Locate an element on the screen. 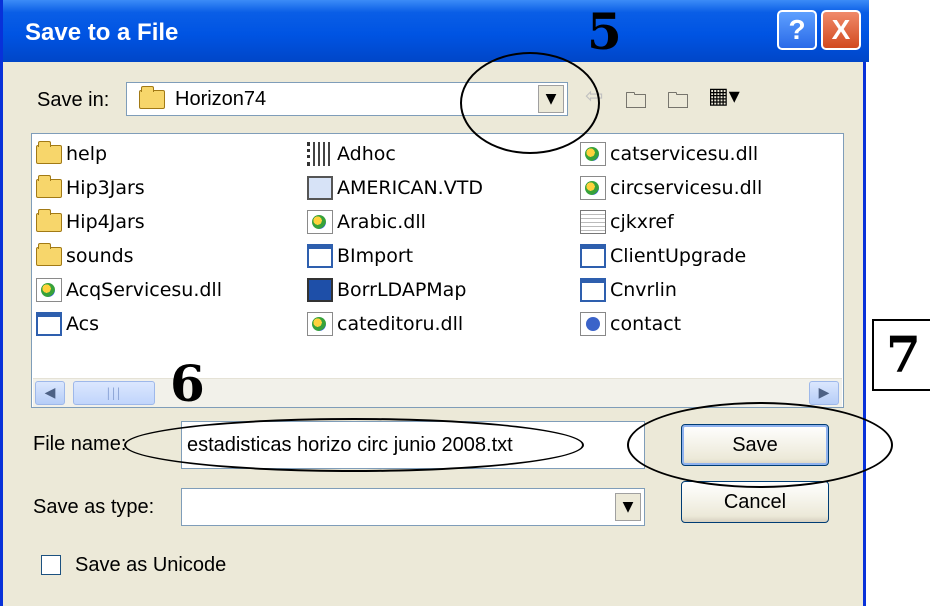 Image resolution: width=930 pixels, height=606 pixels. list-item: circservicesu.dll is located at coordinates (671, 188).